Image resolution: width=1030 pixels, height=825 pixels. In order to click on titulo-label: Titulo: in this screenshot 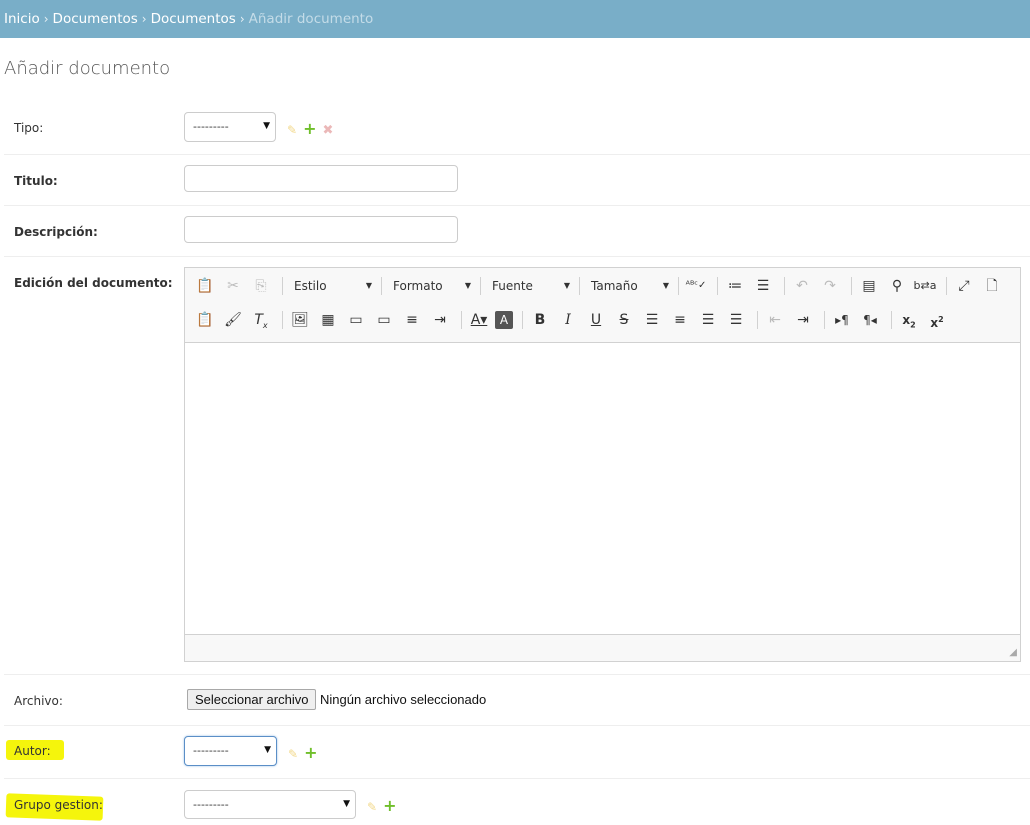, I will do `click(36, 181)`.